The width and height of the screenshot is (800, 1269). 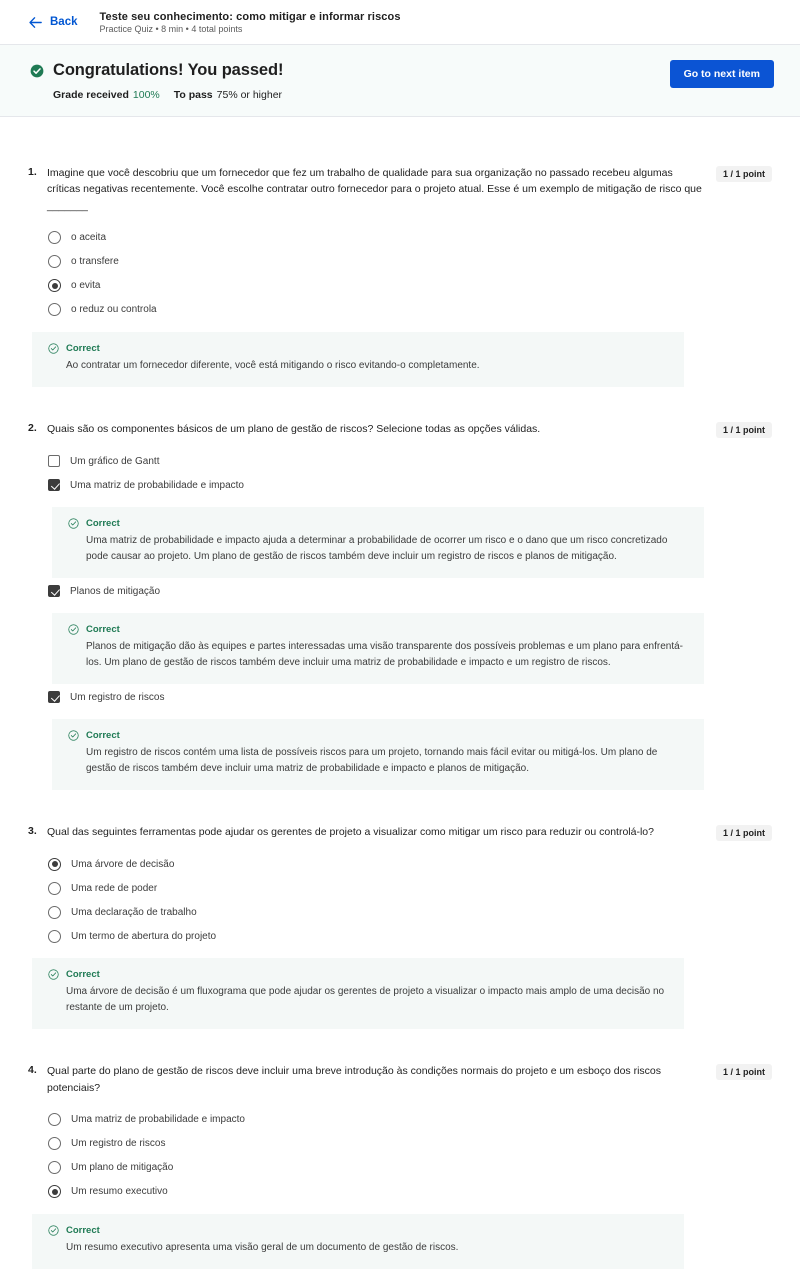 I want to click on answer-option-label: Uma árvore de decisão, so click(x=123, y=864).